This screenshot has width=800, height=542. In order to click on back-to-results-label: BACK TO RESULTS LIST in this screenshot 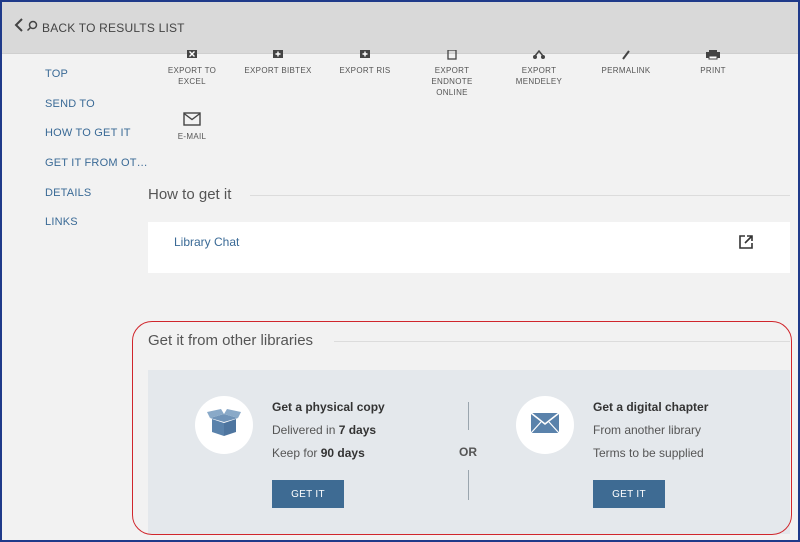, I will do `click(113, 27)`.